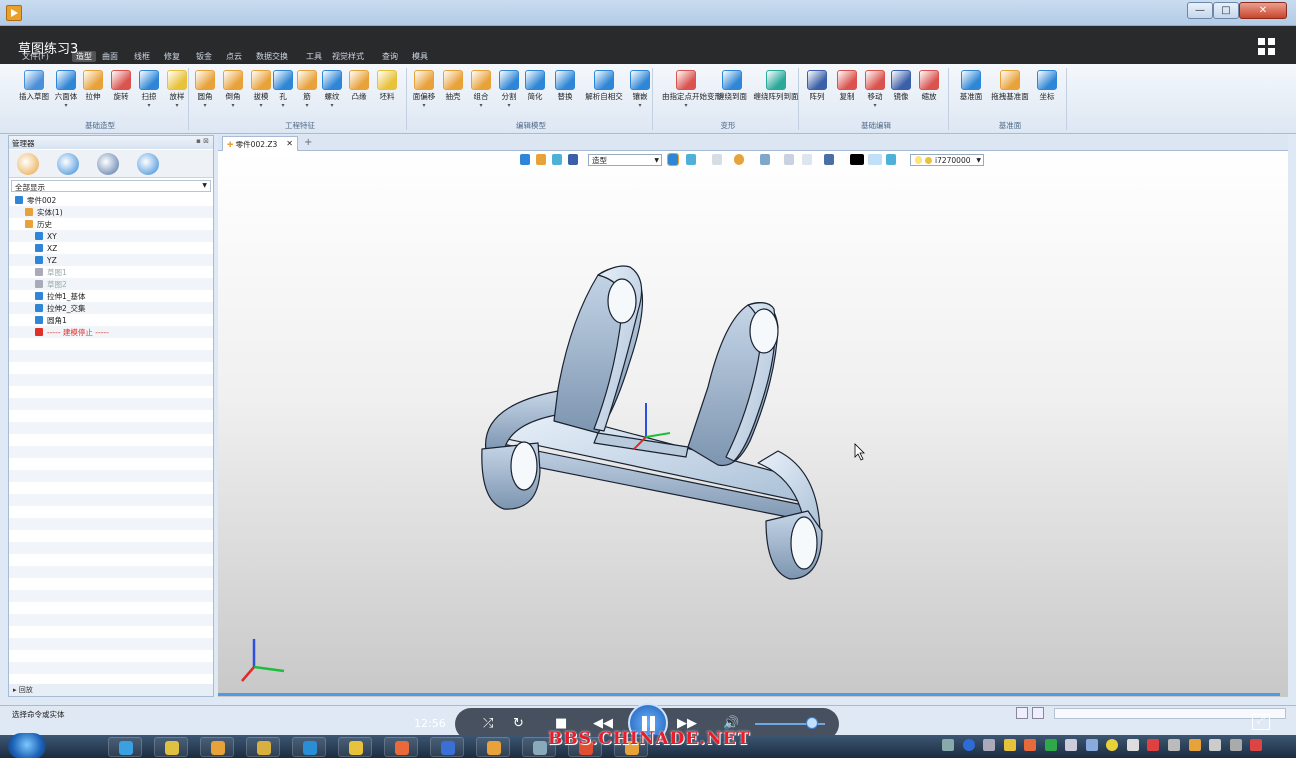 The height and width of the screenshot is (758, 1296). Describe the element at coordinates (565, 93) in the screenshot. I see `ribbon-button-19: 替换` at that location.